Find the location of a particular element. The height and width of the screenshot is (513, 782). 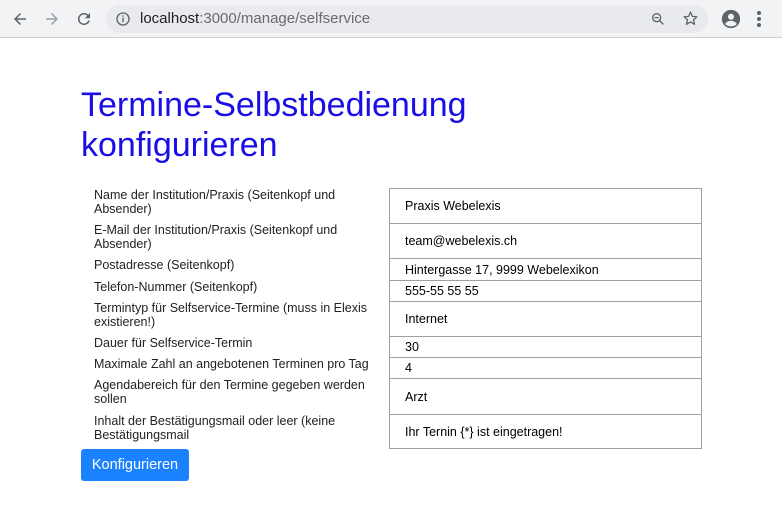

max-appointments-input: 4 is located at coordinates (545, 367).